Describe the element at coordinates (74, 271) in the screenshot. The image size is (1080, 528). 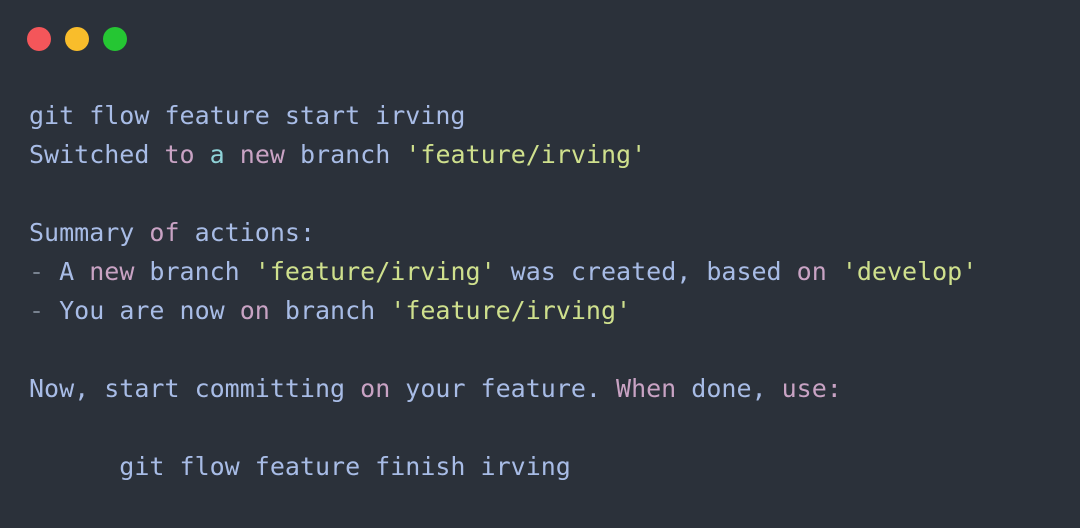
I see `bullet-line-1-segment-1: A` at that location.